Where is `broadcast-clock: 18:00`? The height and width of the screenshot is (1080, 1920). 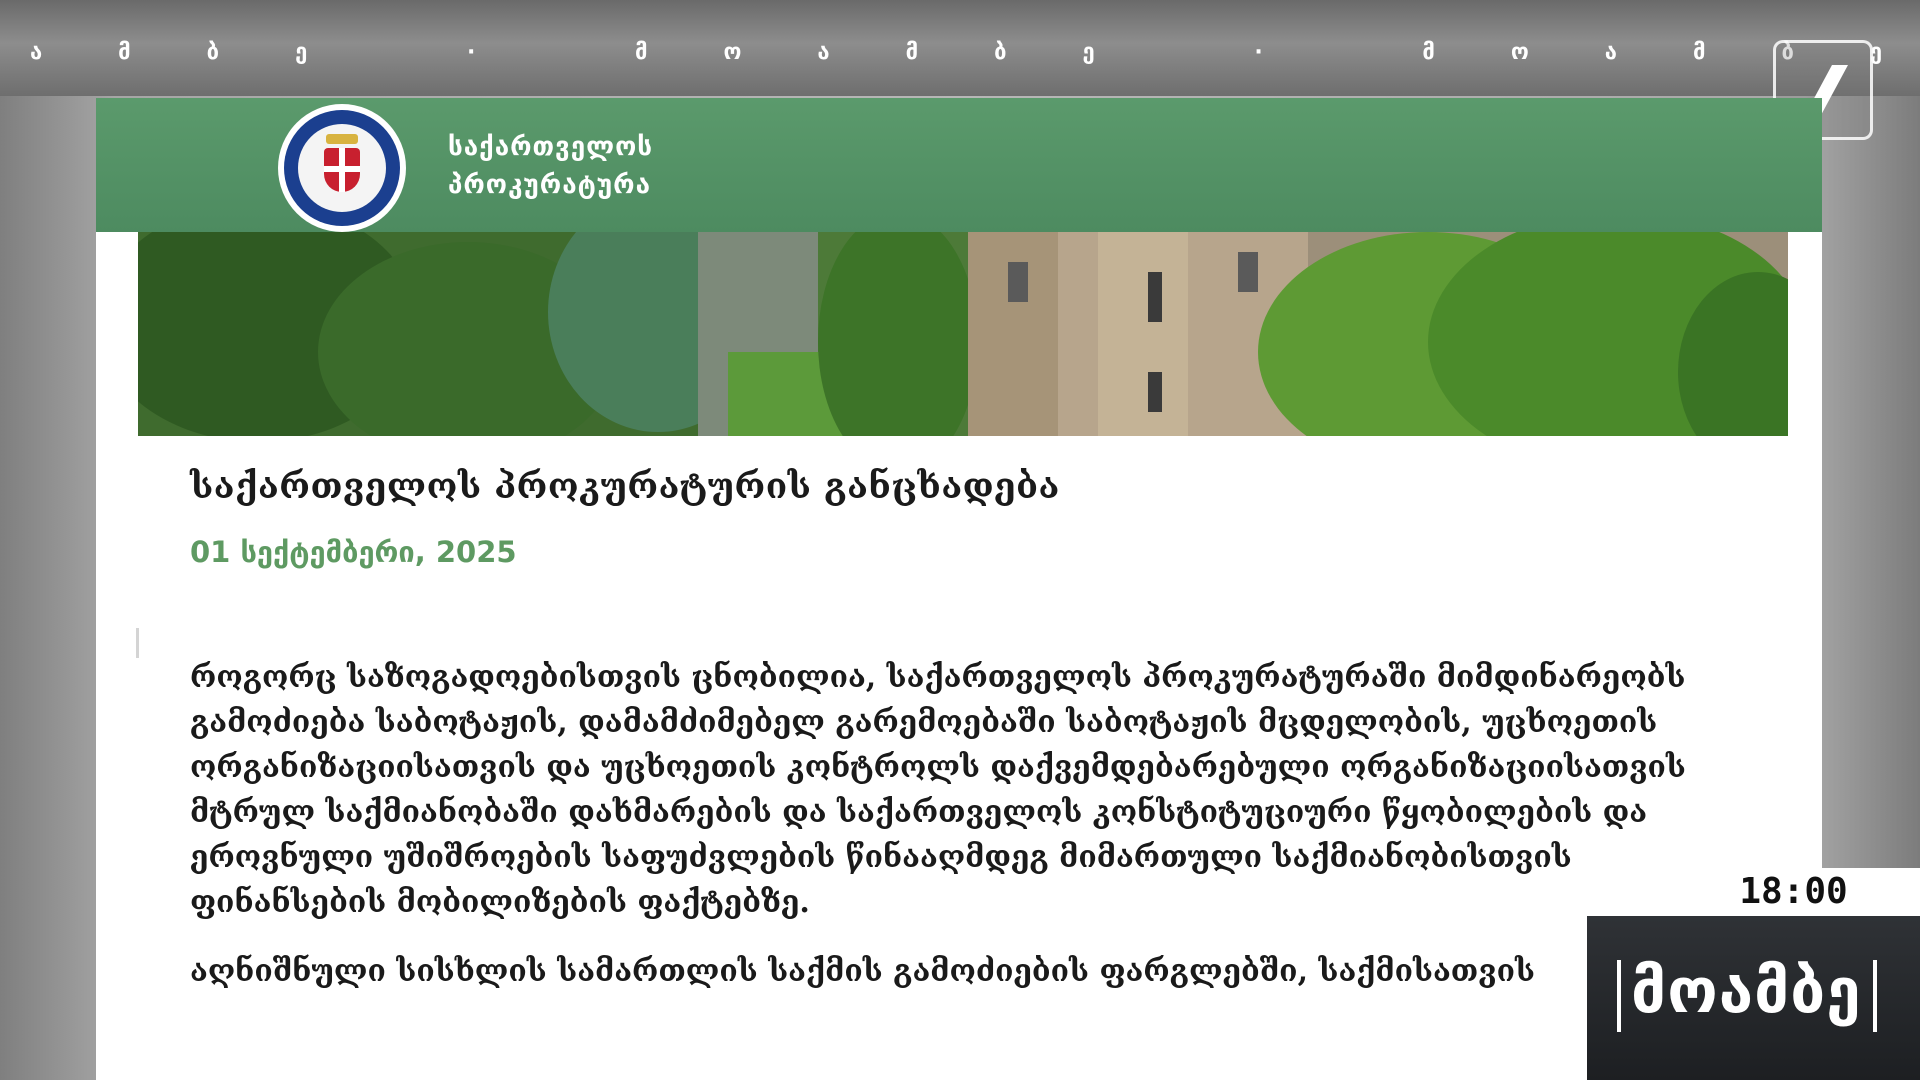
broadcast-clock: 18:00 is located at coordinates (1753, 892).